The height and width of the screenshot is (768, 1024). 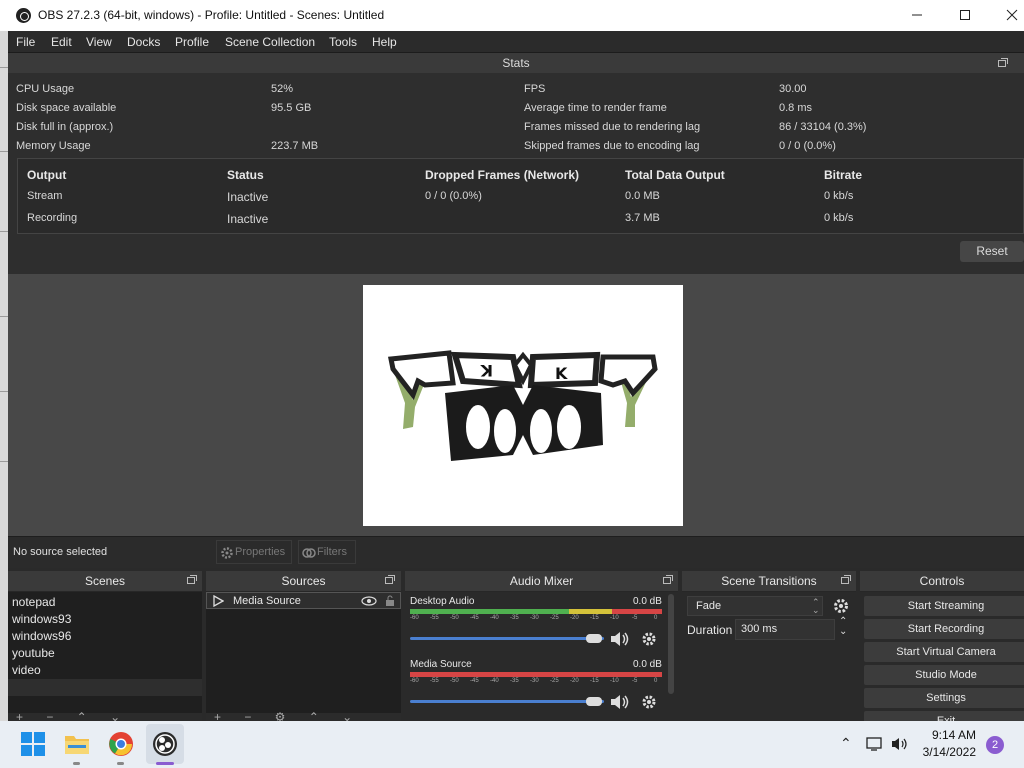 What do you see at coordinates (900, 744) in the screenshot?
I see `volume-icon` at bounding box center [900, 744].